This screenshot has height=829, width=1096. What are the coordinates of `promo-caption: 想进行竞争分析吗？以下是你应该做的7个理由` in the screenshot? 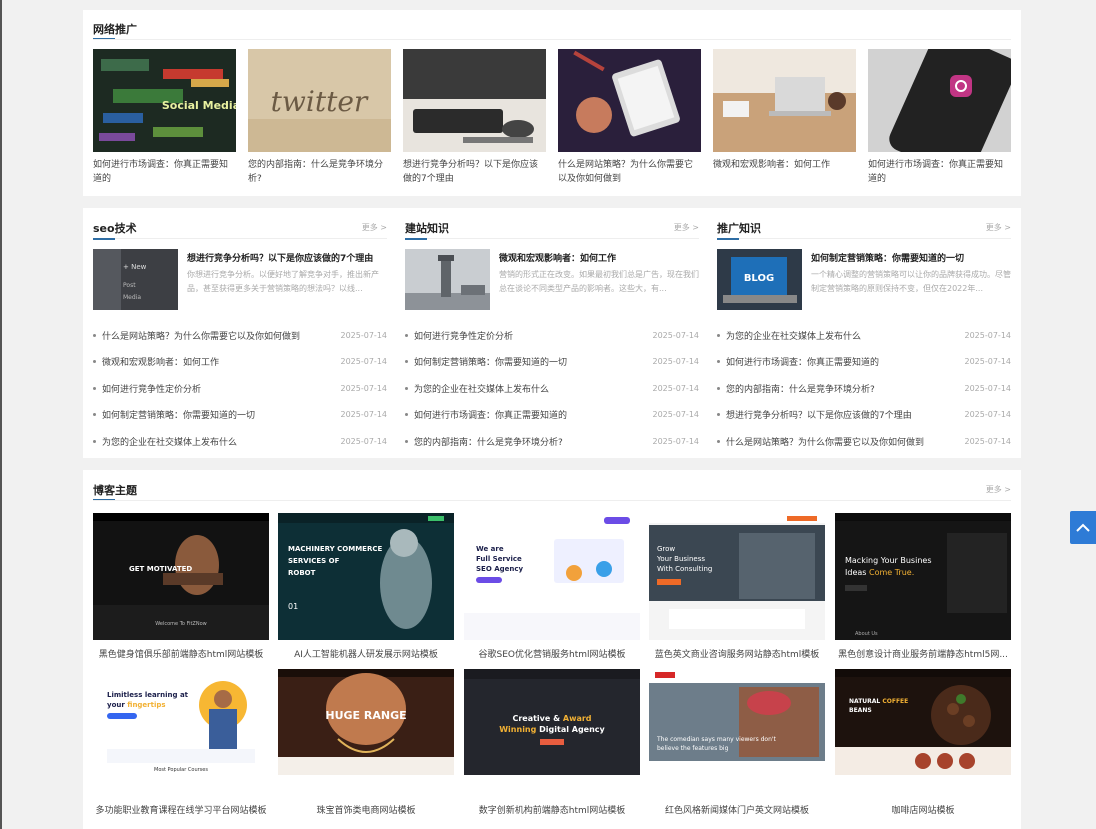 It's located at (474, 172).